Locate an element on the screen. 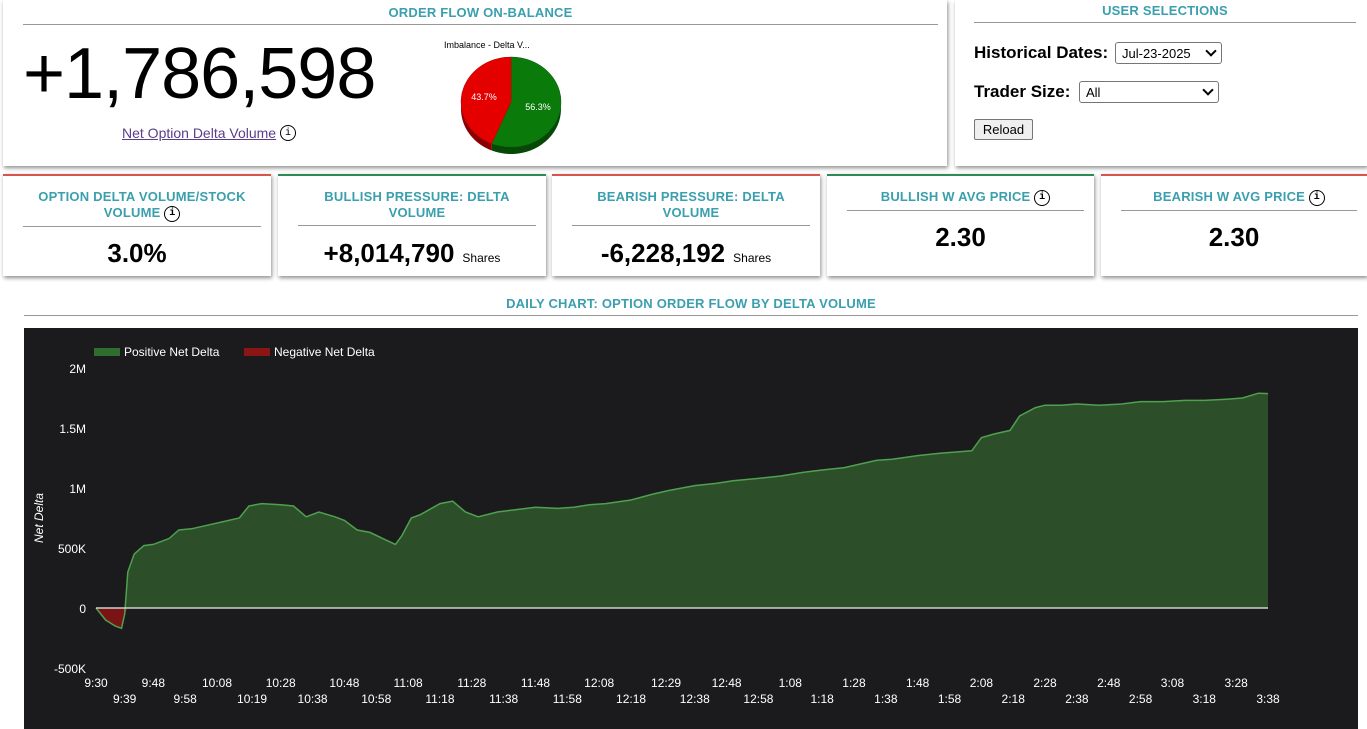  x-tick-label: 11:58 is located at coordinates (567, 699).